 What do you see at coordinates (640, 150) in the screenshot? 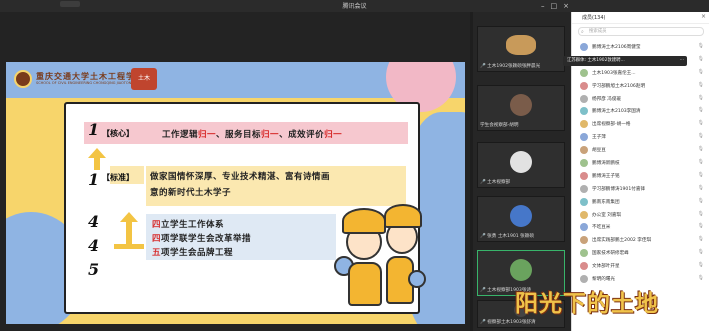
I see `member-item: 胡豆豆 🎙` at bounding box center [640, 150].